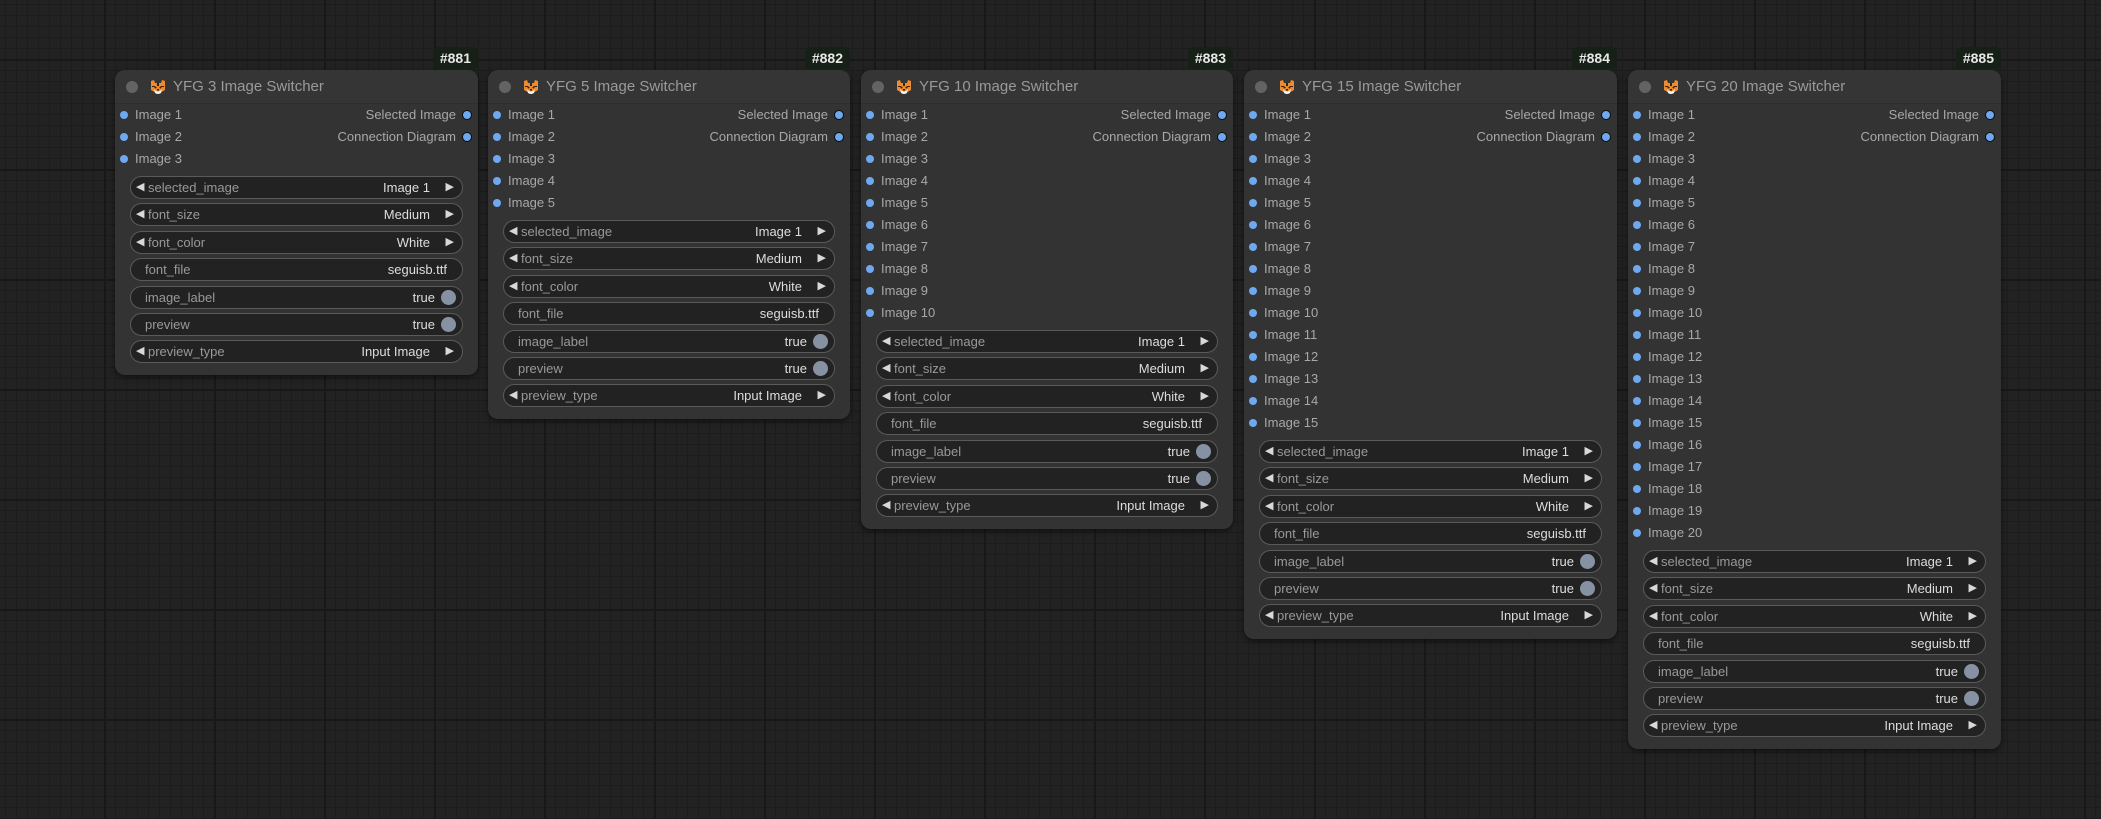  Describe the element at coordinates (1047, 87) in the screenshot. I see `node-header: YFG 10 Image Switcher` at that location.